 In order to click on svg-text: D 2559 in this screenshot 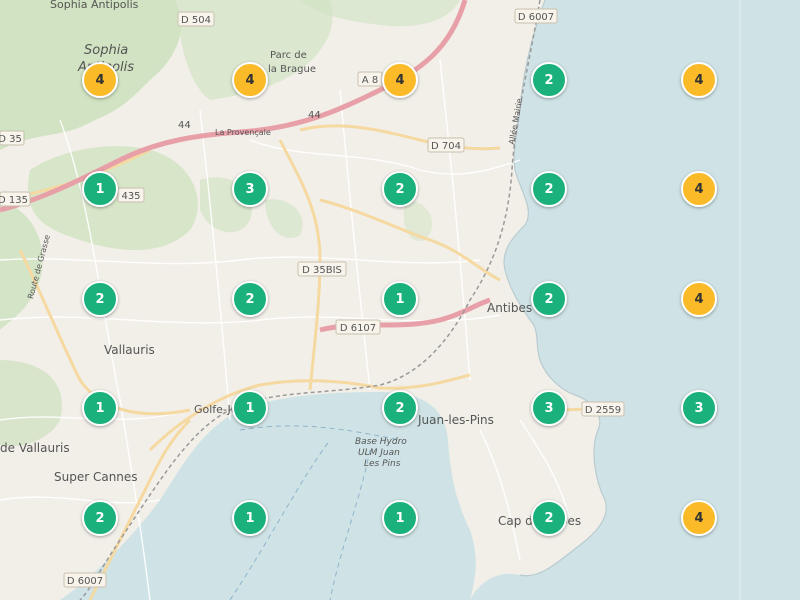, I will do `click(603, 410)`.